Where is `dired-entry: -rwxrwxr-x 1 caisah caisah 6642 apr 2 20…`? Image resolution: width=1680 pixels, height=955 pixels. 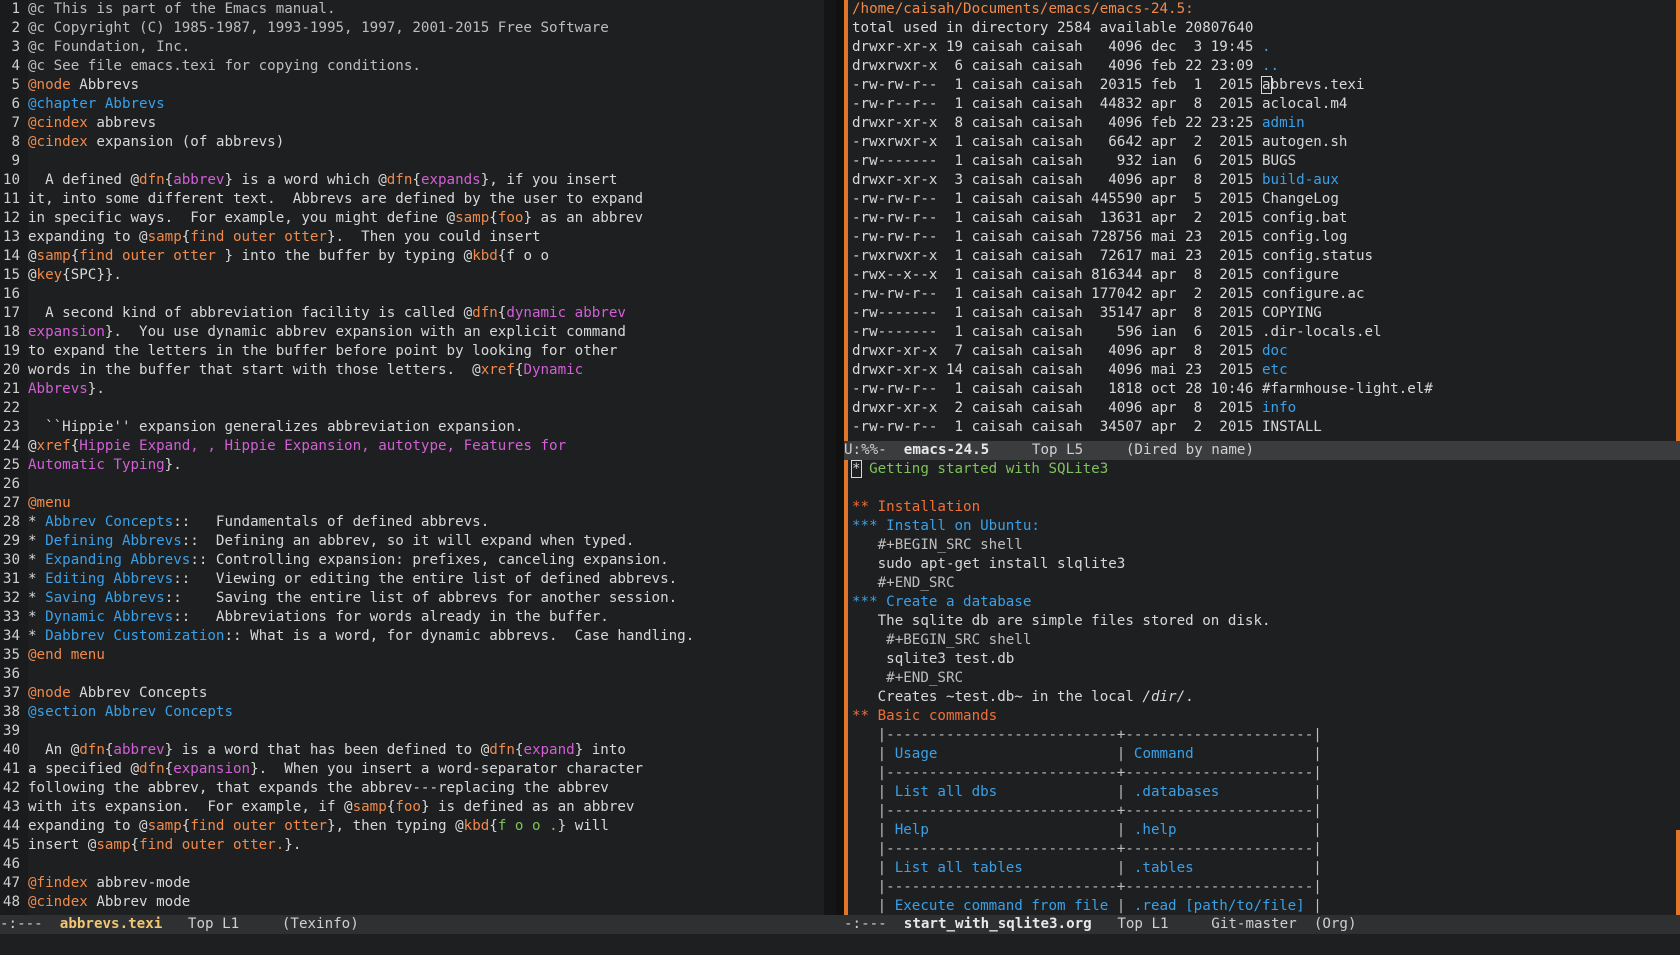
dired-entry: -rwxrwxr-x 1 caisah caisah 6642 apr 2 20… is located at coordinates (1142, 142).